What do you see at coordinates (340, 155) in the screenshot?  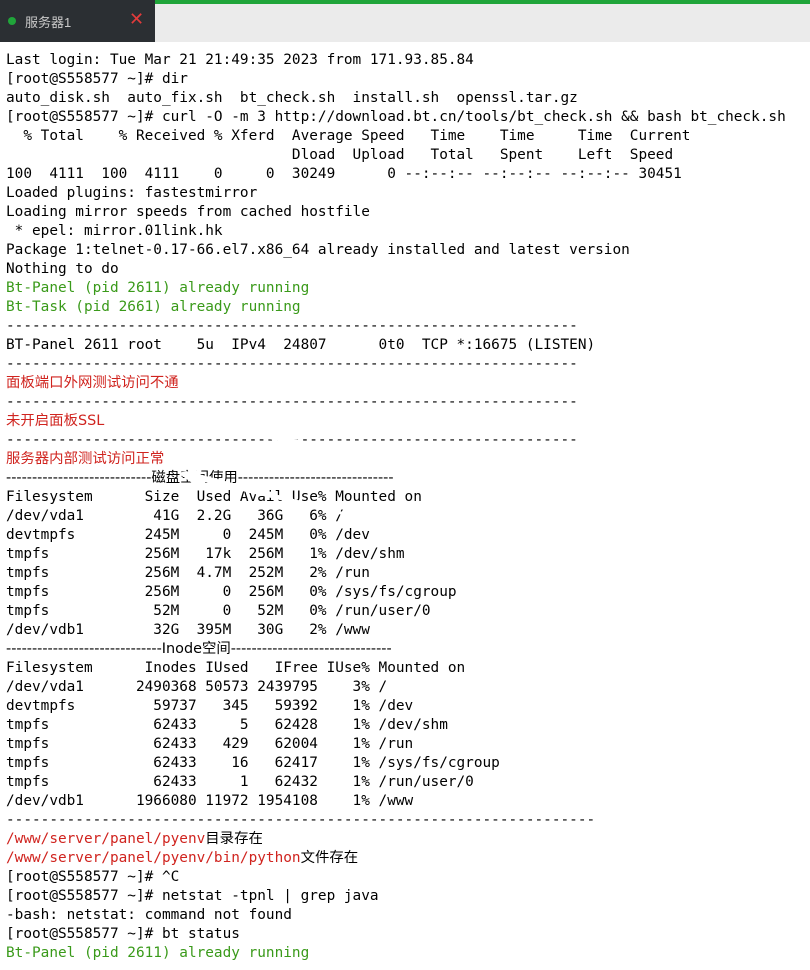 I see `terminal-text: Dload Upload Total Spent Left Speed` at bounding box center [340, 155].